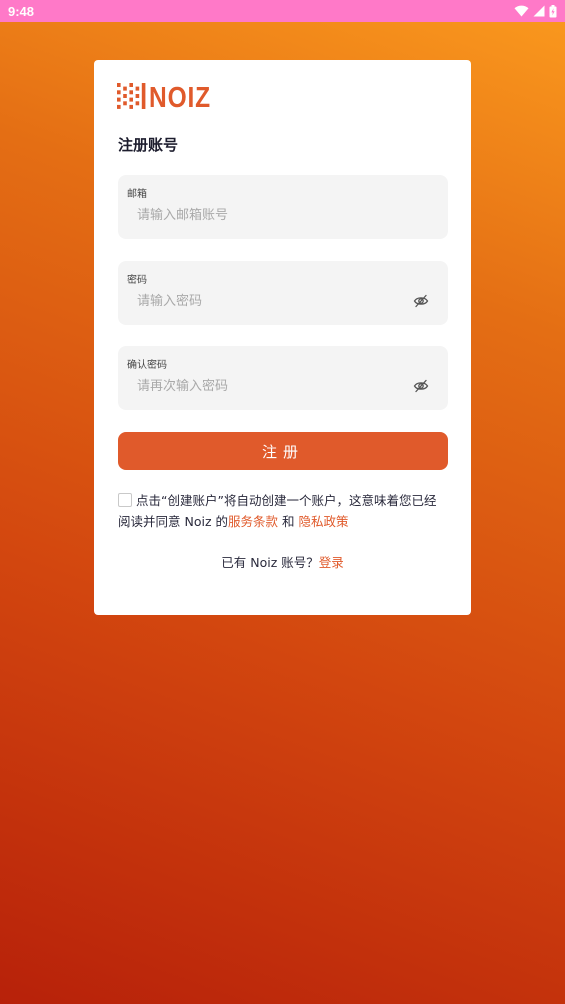 This screenshot has height=1004, width=565. I want to click on login-link: 登录, so click(331, 562).